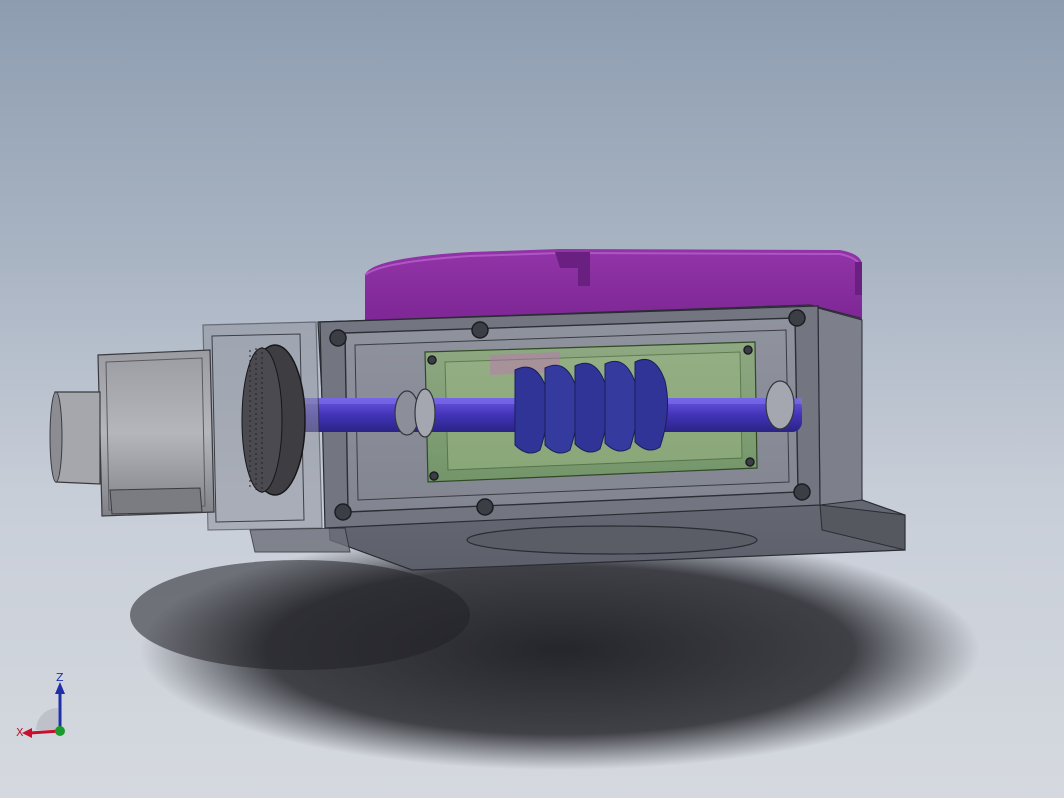  I want to click on worm-gear, so click(591, 406).